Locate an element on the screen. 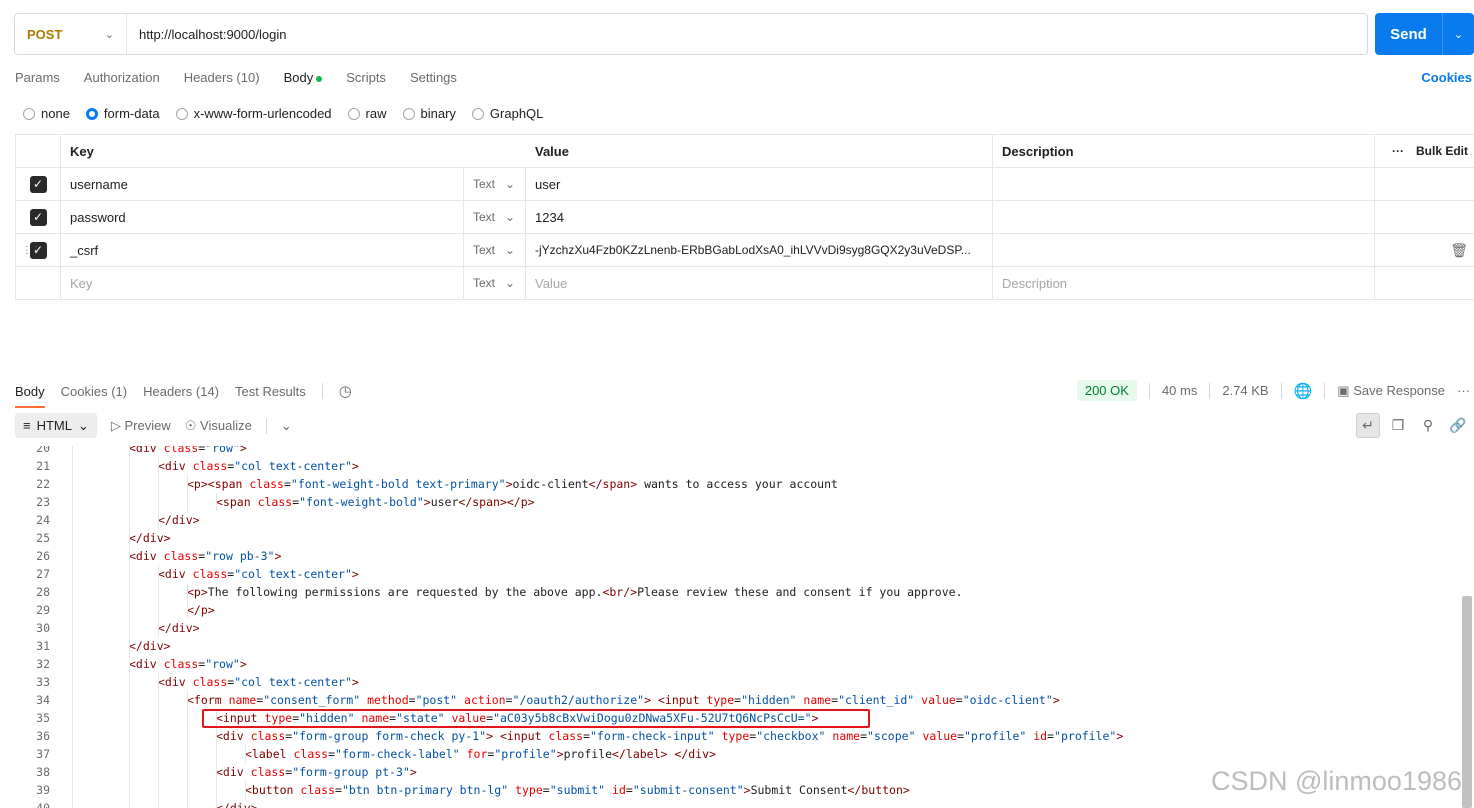 The width and height of the screenshot is (1474, 808). modified-dot-icon is located at coordinates (319, 78).